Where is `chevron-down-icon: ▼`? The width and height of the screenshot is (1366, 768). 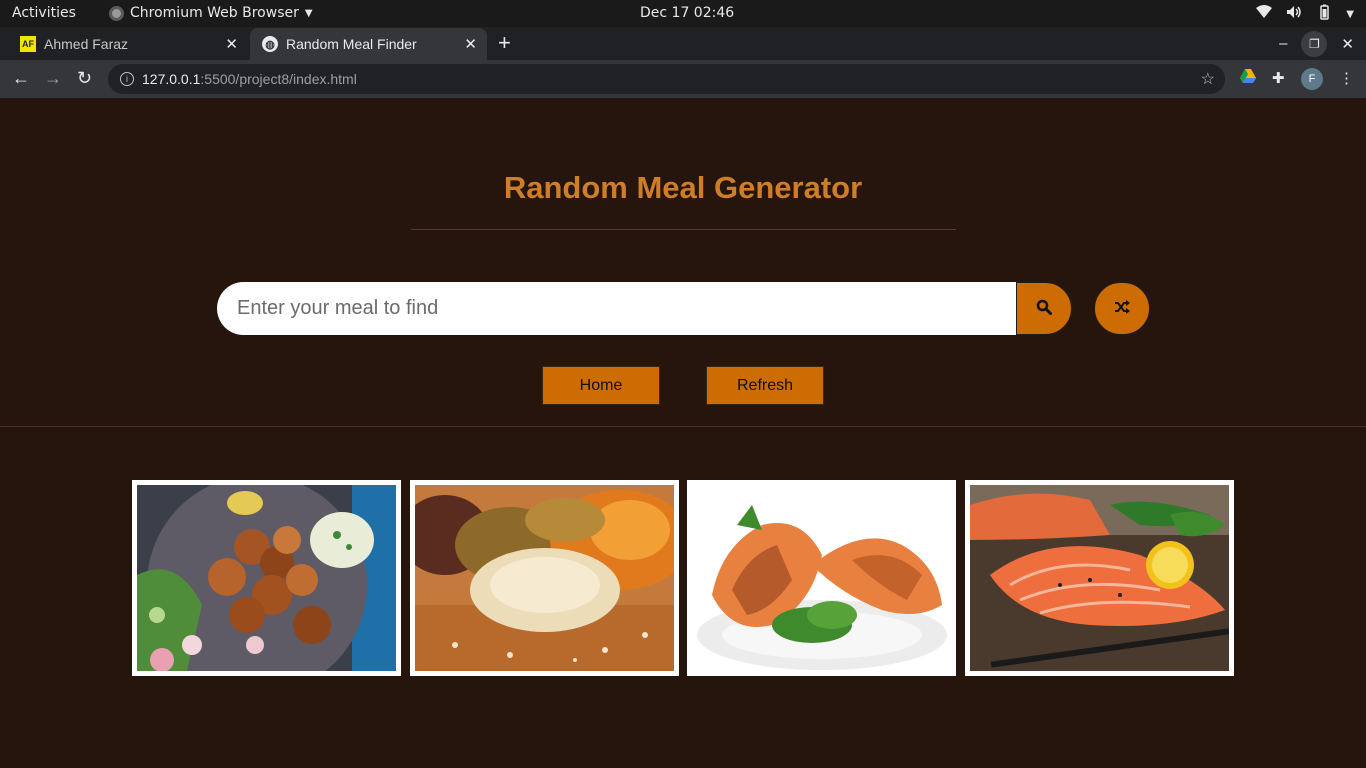 chevron-down-icon: ▼ is located at coordinates (308, 13).